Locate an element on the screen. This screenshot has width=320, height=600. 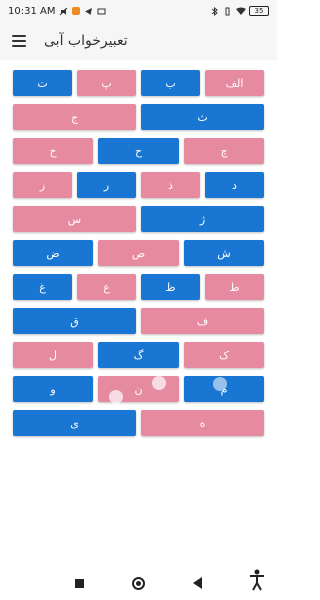
wifi-icon is located at coordinates (241, 11).